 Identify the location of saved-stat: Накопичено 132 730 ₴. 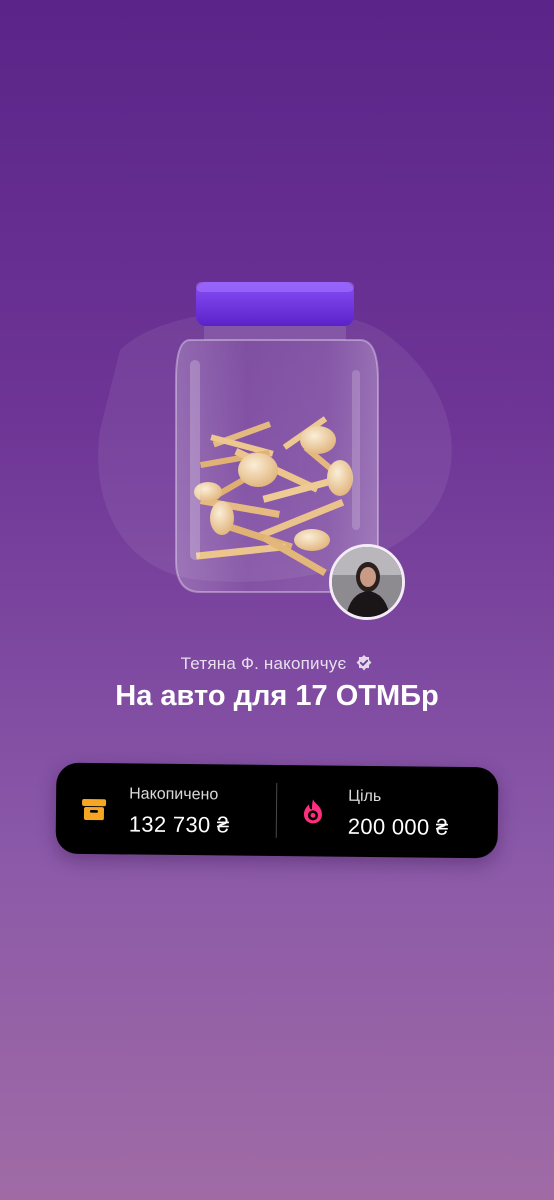
(166, 809).